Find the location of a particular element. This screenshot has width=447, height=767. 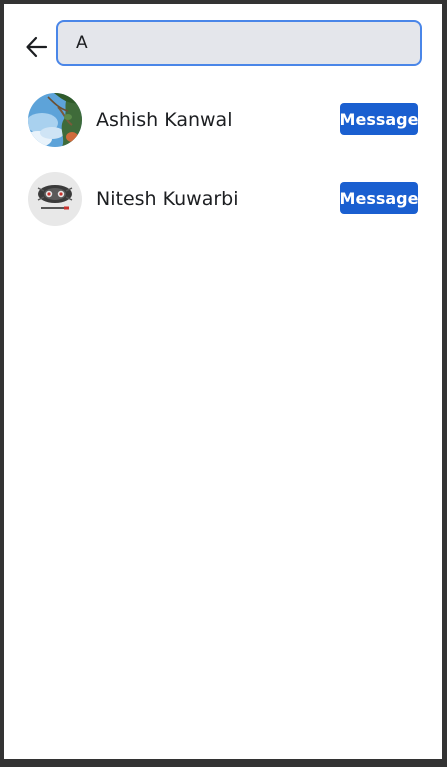

contact-name: Nitesh Kuwarbi is located at coordinates (167, 199).